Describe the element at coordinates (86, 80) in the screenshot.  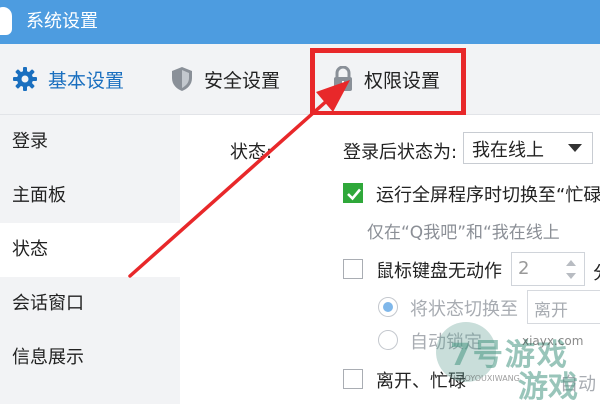
I see `tab-basic-settings-label: 基本设置` at that location.